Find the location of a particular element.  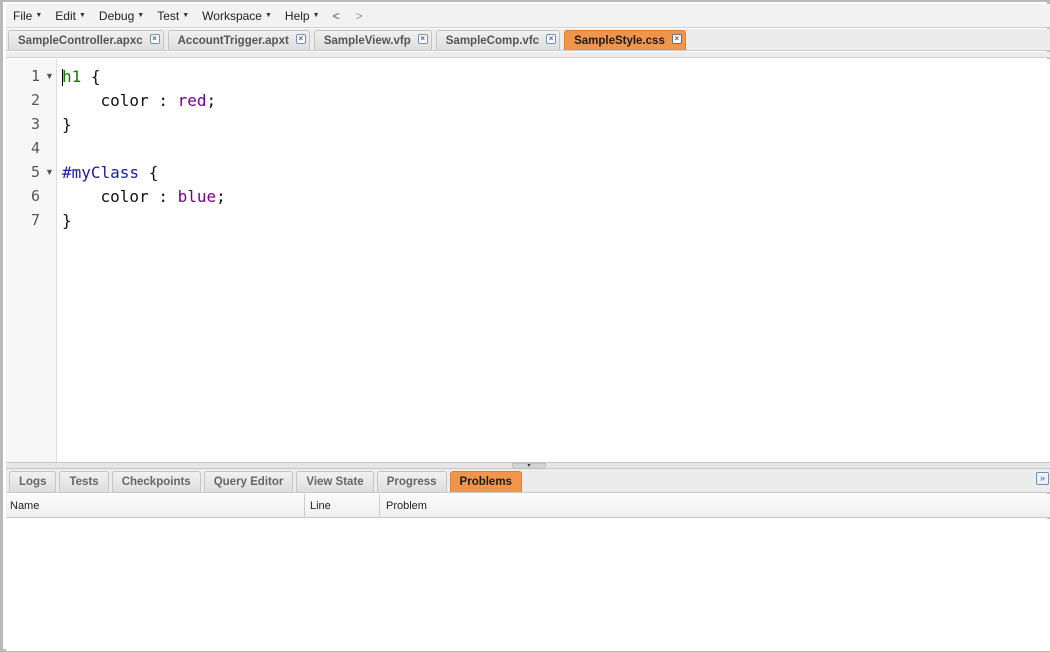

tab-progress: Progress is located at coordinates (411, 481).